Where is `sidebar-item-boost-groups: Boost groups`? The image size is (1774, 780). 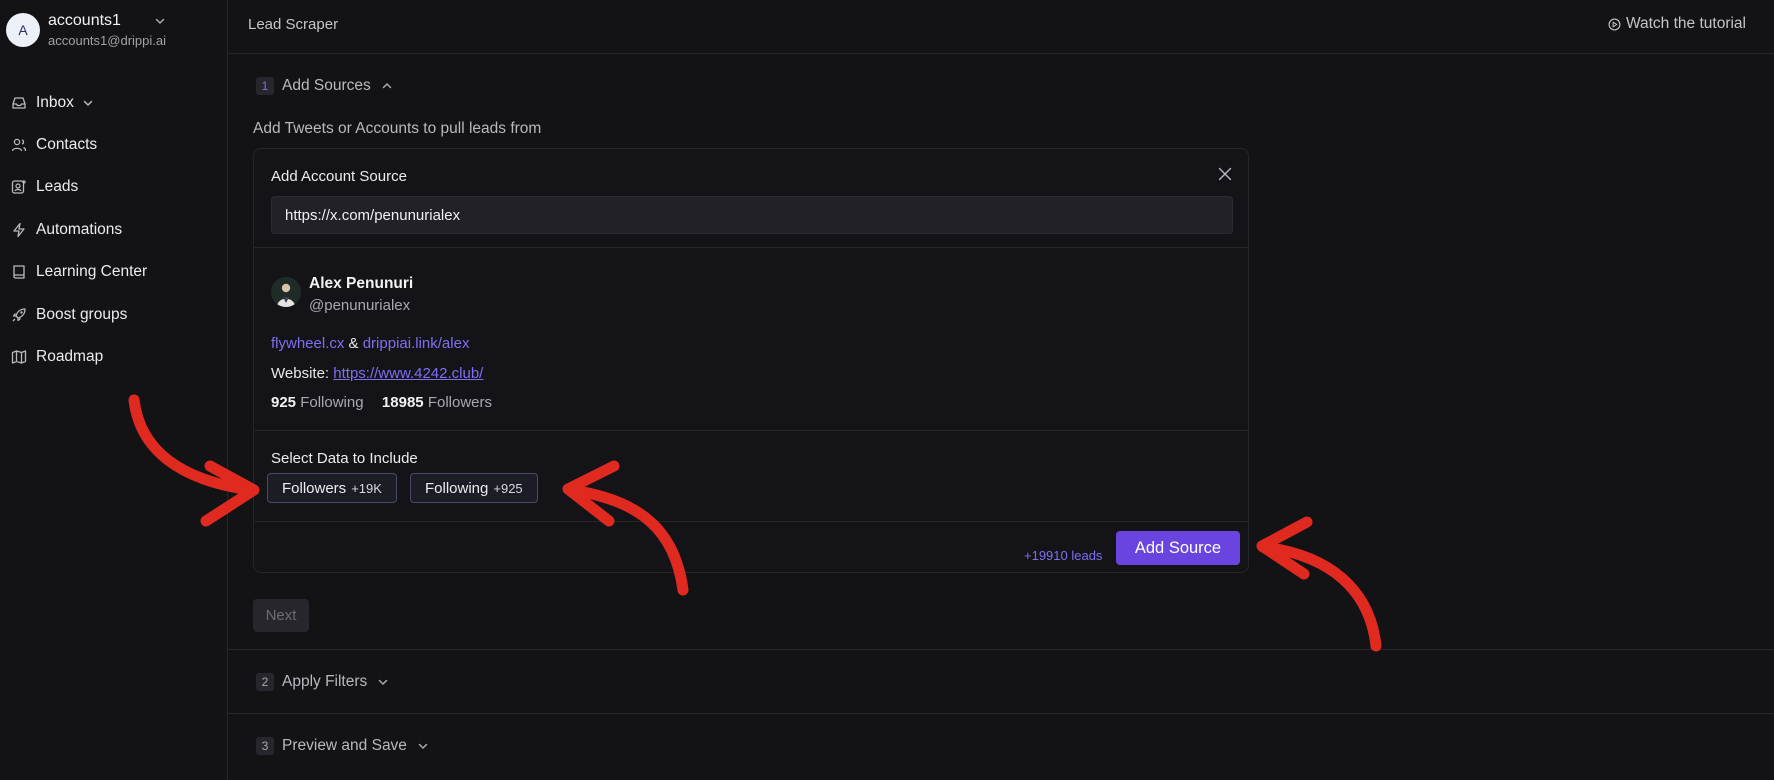
sidebar-item-boost-groups: Boost groups is located at coordinates (110, 315).